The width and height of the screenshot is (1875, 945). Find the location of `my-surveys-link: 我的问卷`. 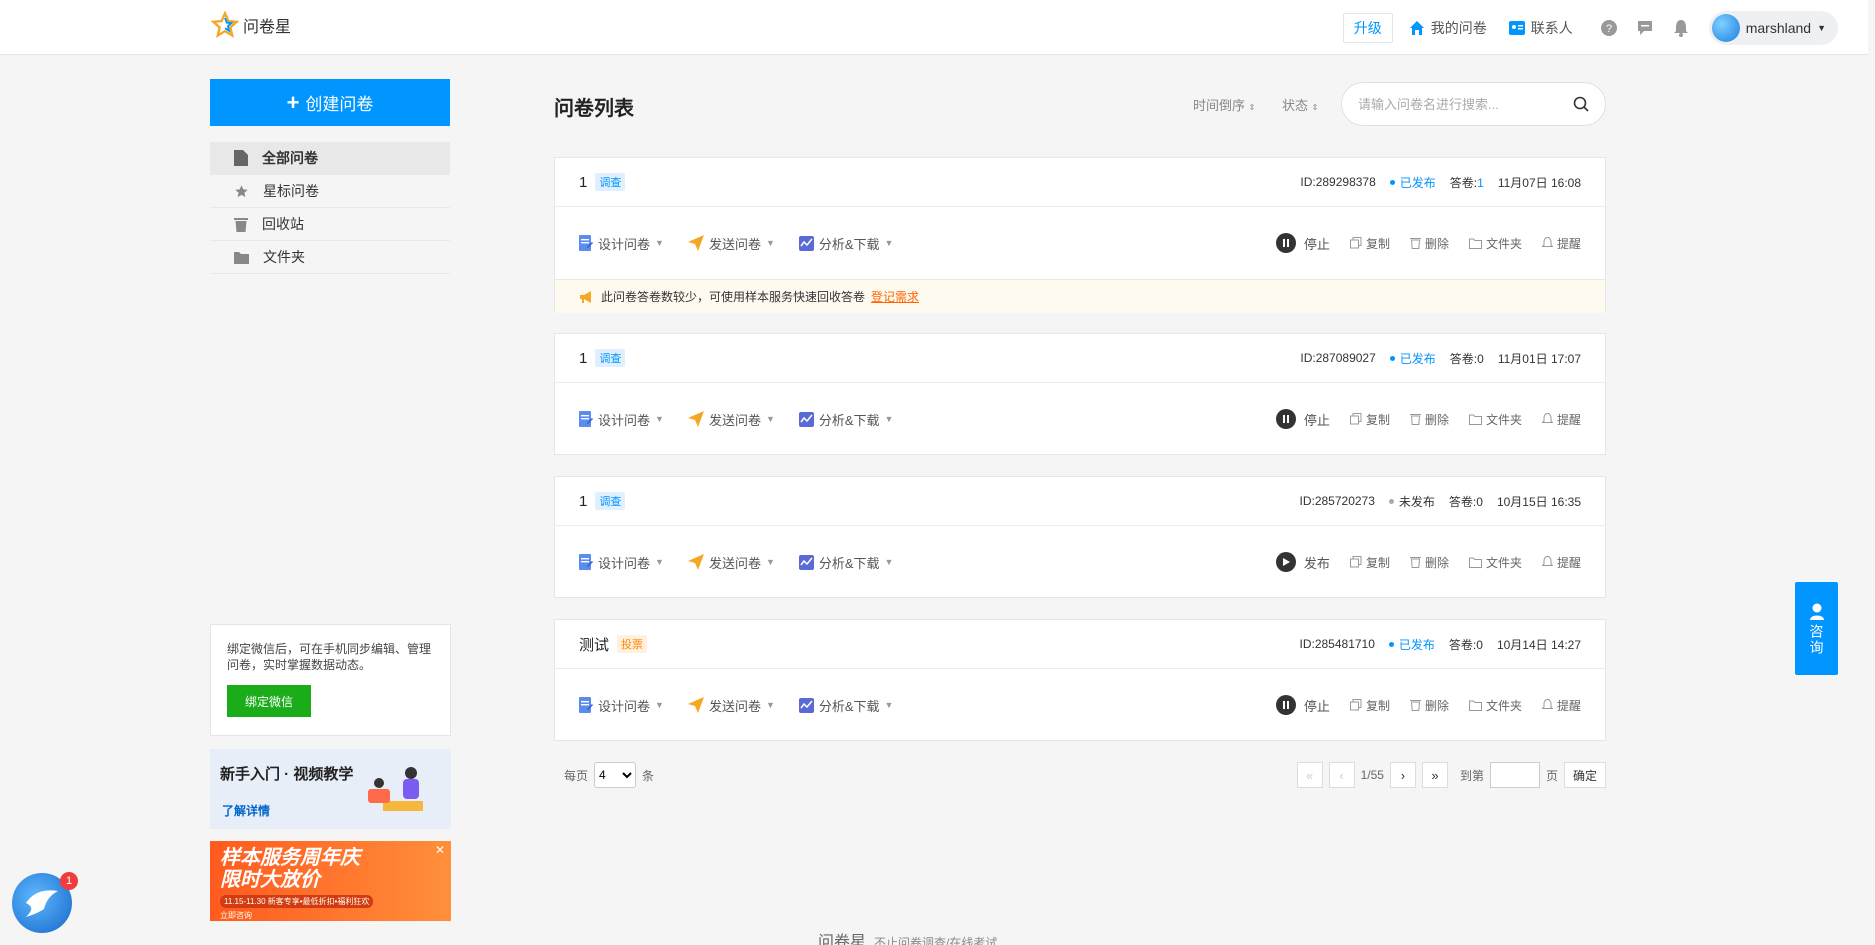

my-surveys-link: 我的问卷 is located at coordinates (1448, 28).